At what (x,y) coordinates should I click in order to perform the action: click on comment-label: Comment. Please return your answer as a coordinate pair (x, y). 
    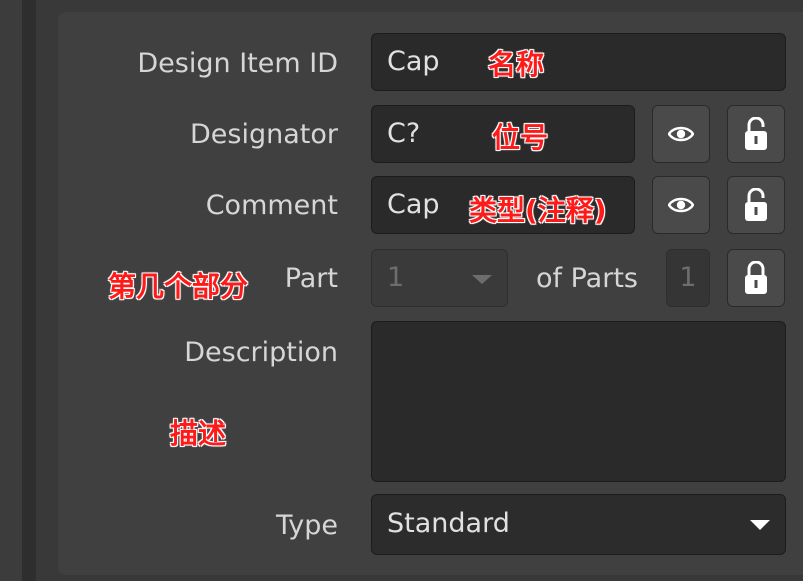
    Looking at the image, I should click on (271, 205).